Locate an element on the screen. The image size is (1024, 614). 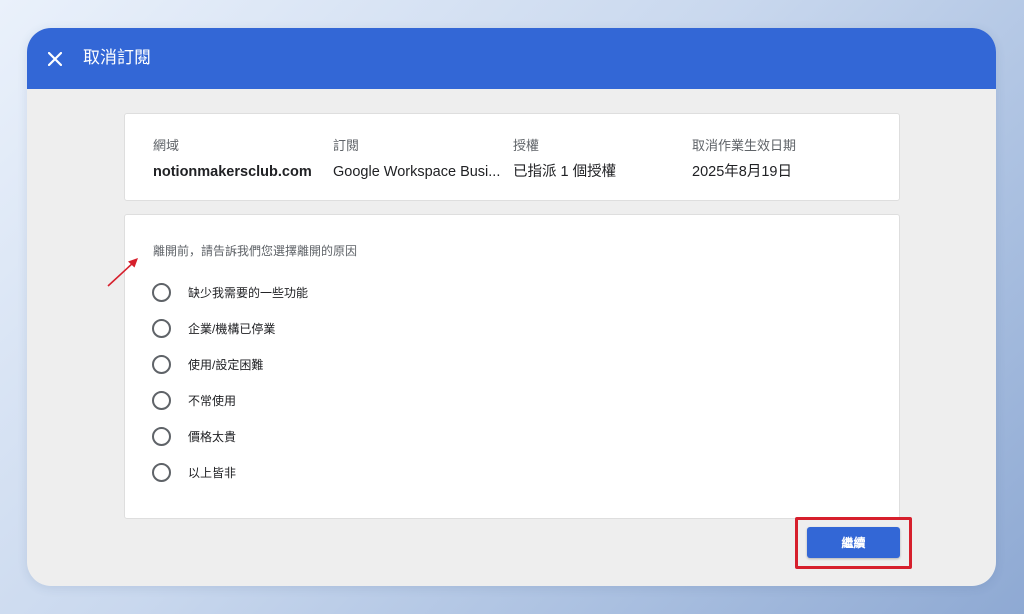
reason-option-missing-features: 缺少我需要的一些功能 is located at coordinates (230, 292).